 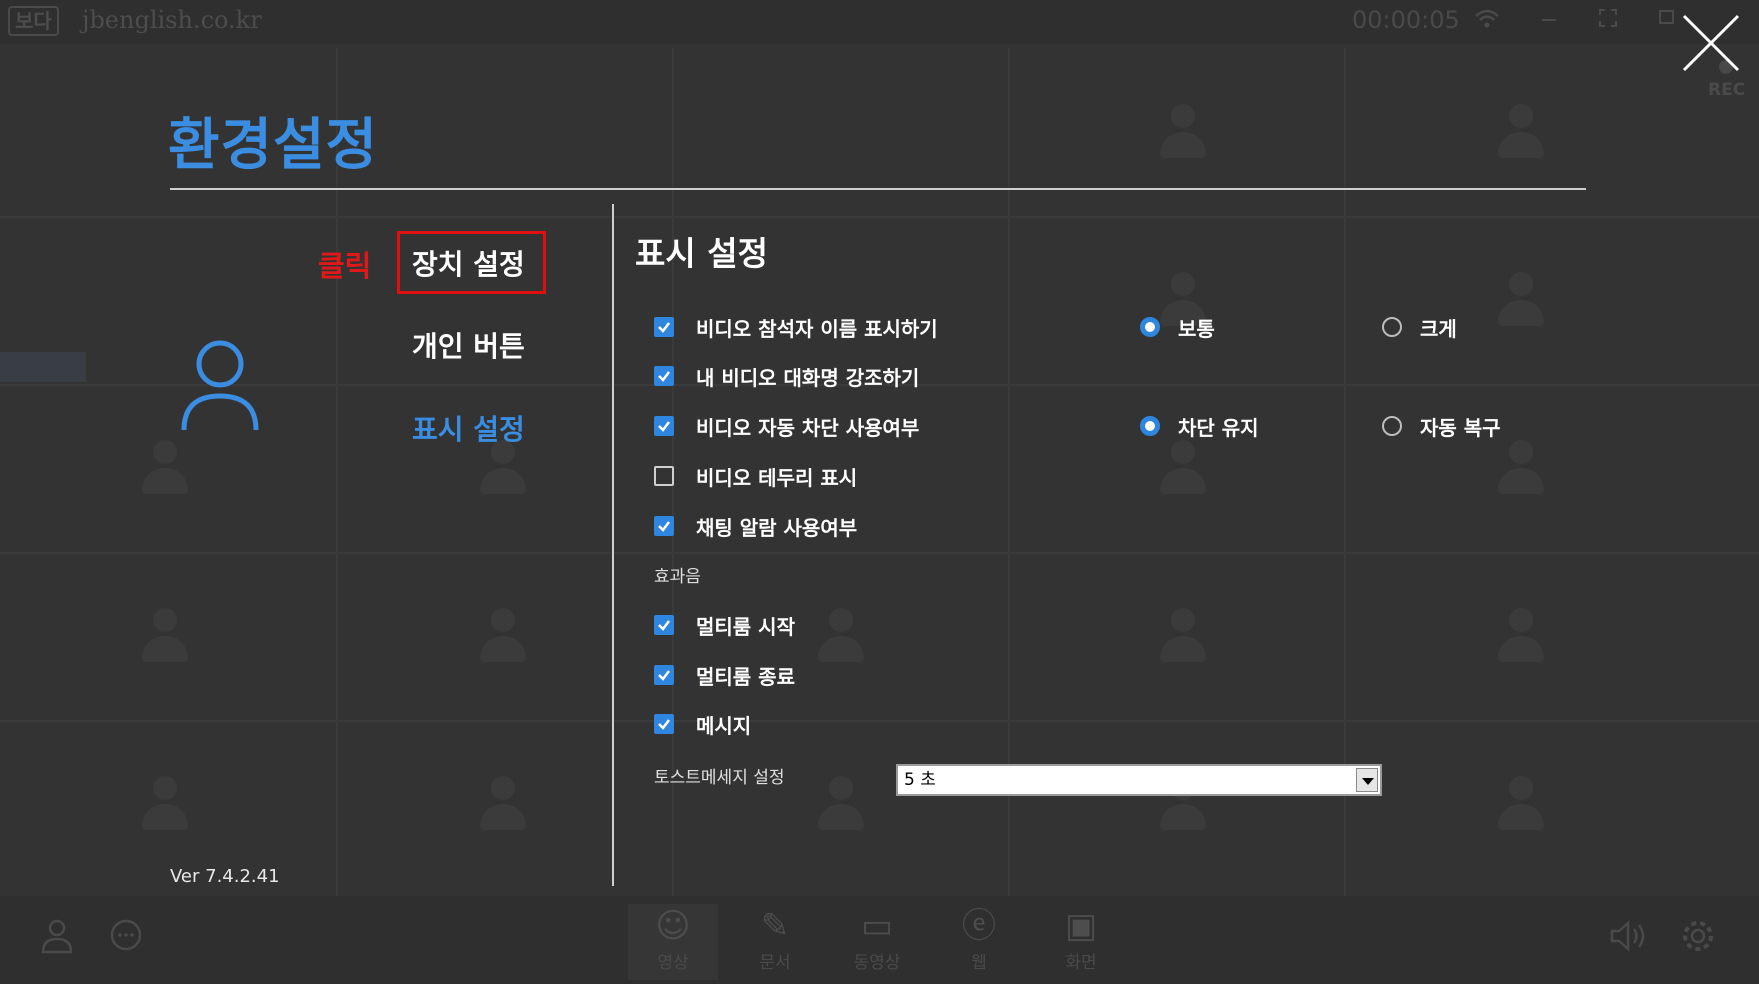 What do you see at coordinates (1406, 20) in the screenshot?
I see `session-timer: 00:00:05` at bounding box center [1406, 20].